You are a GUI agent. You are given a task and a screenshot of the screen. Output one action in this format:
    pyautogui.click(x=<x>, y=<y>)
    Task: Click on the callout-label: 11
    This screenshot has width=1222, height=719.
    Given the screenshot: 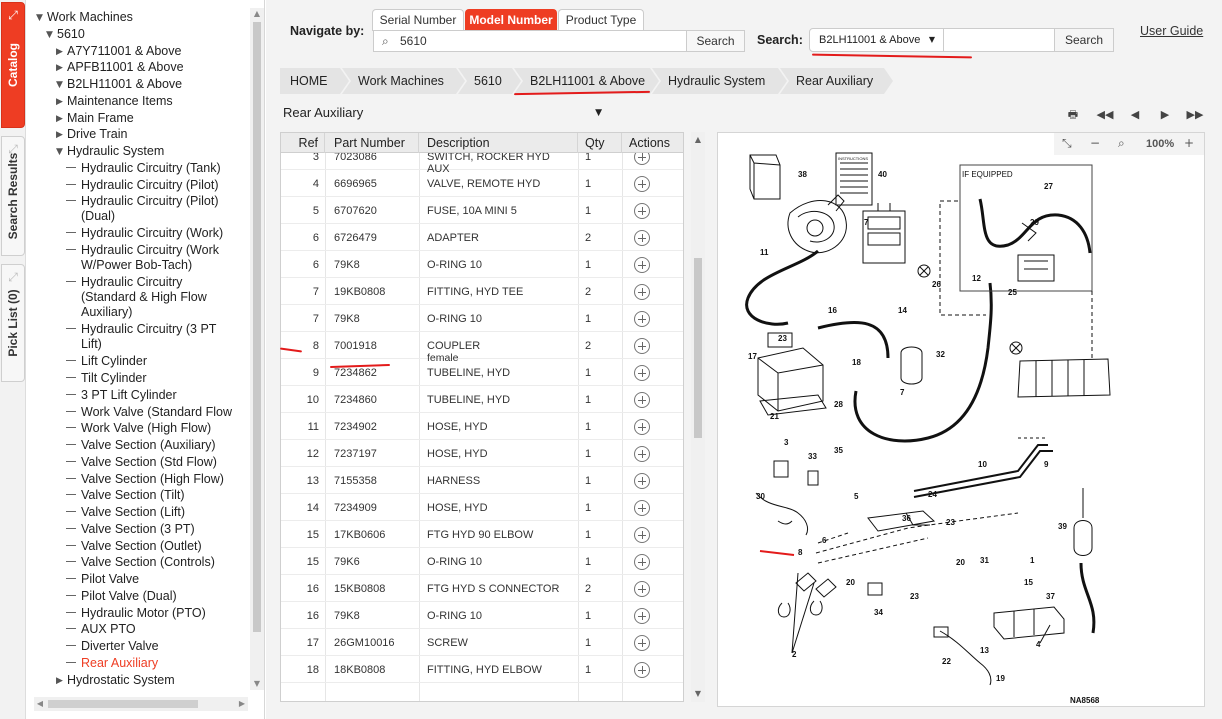 What is the action you would take?
    pyautogui.click(x=764, y=252)
    